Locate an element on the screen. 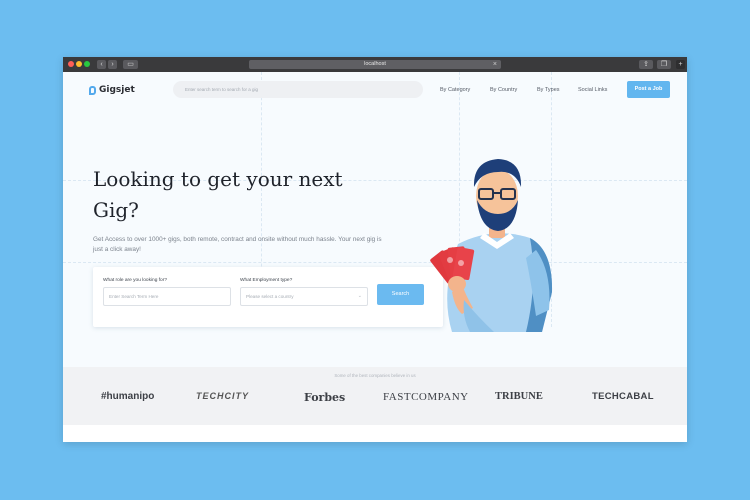 This screenshot has height=500, width=750. brand-logo: Gigsjet is located at coordinates (112, 90).